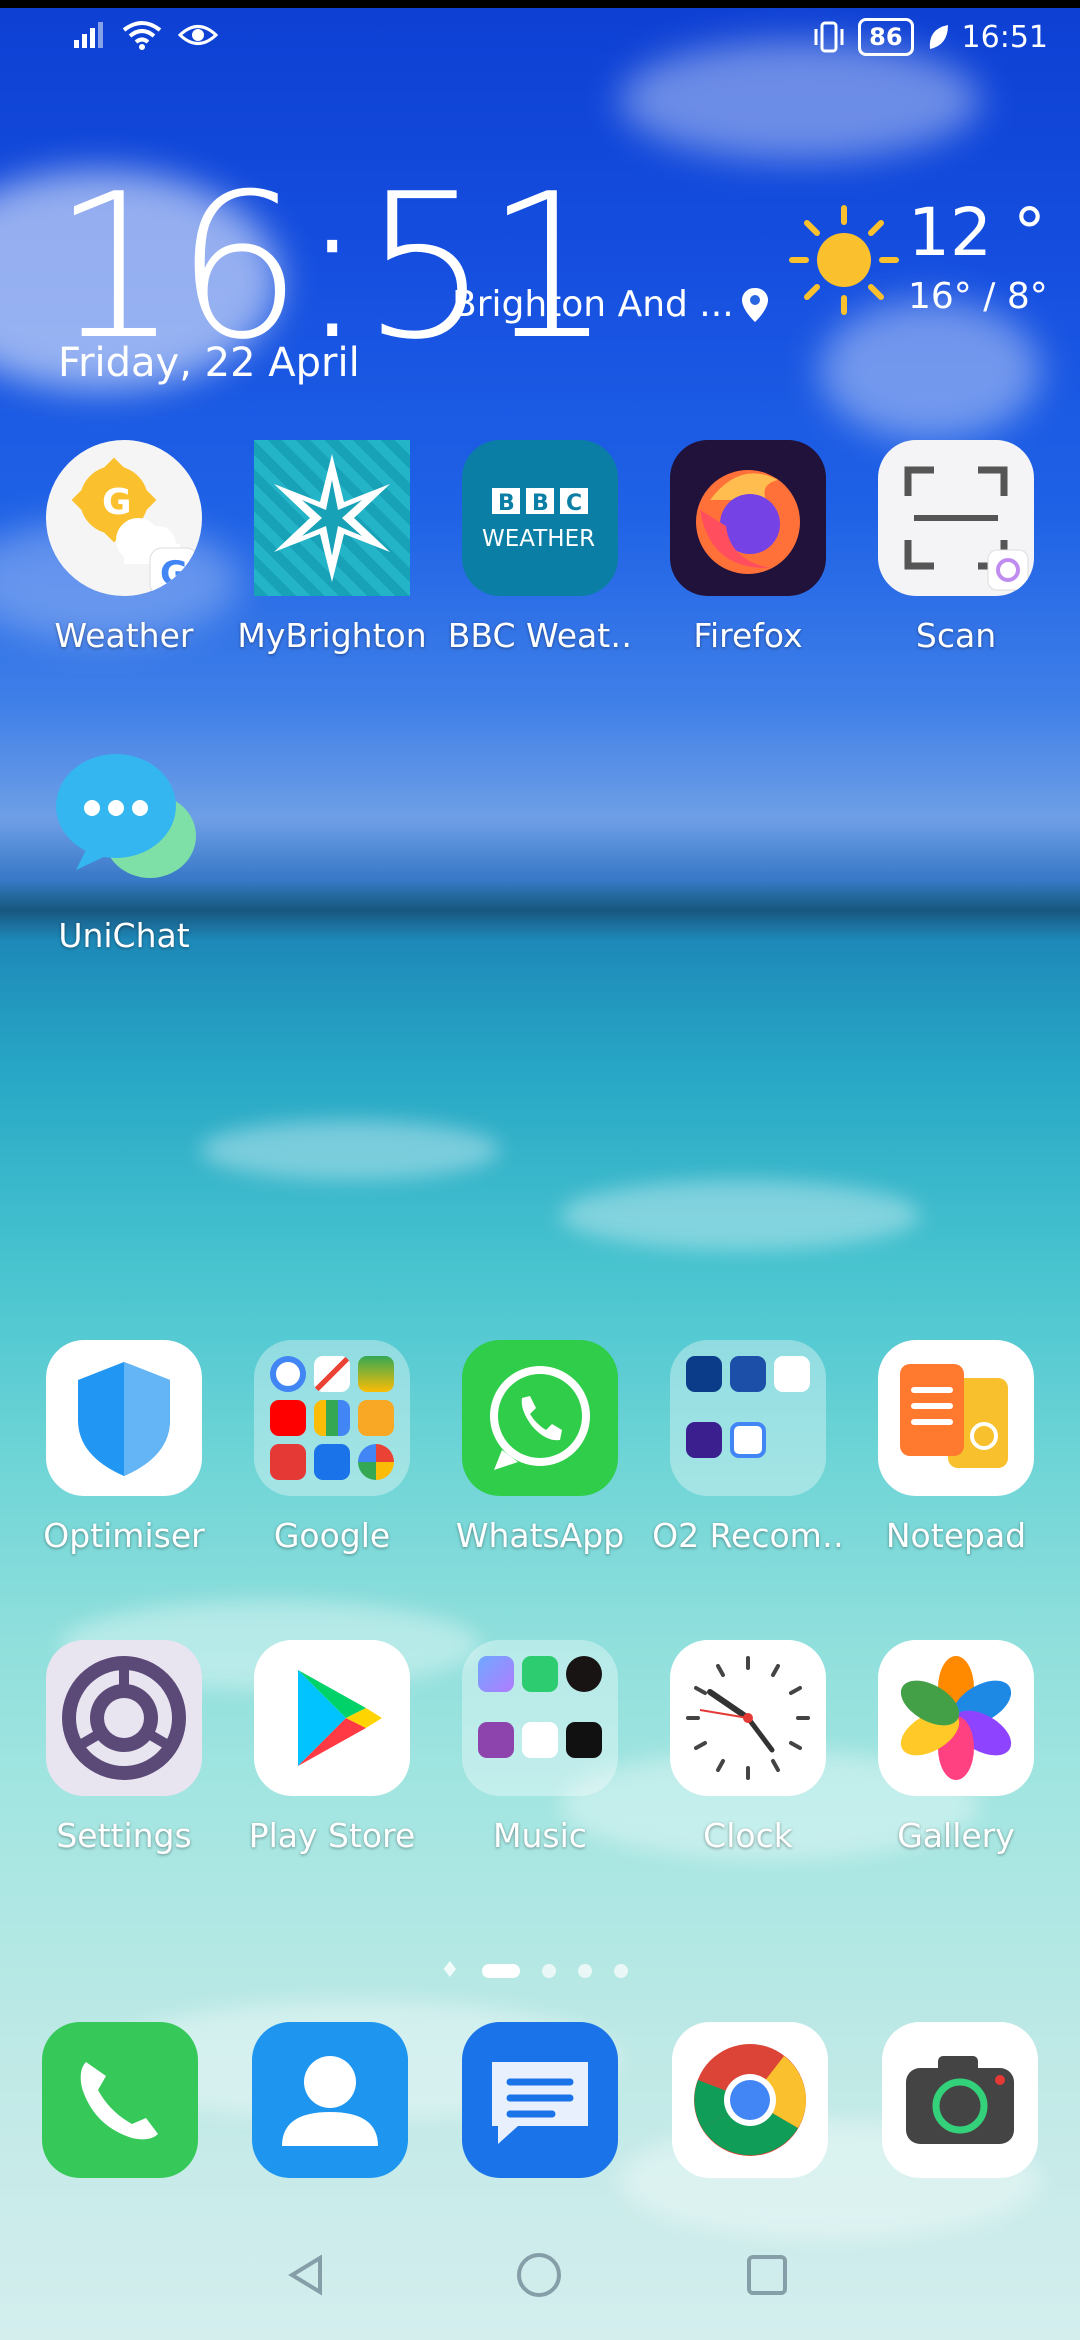  I want to click on app-bbc-weather: B B C WEATHER BBC Weat‥, so click(540, 547).